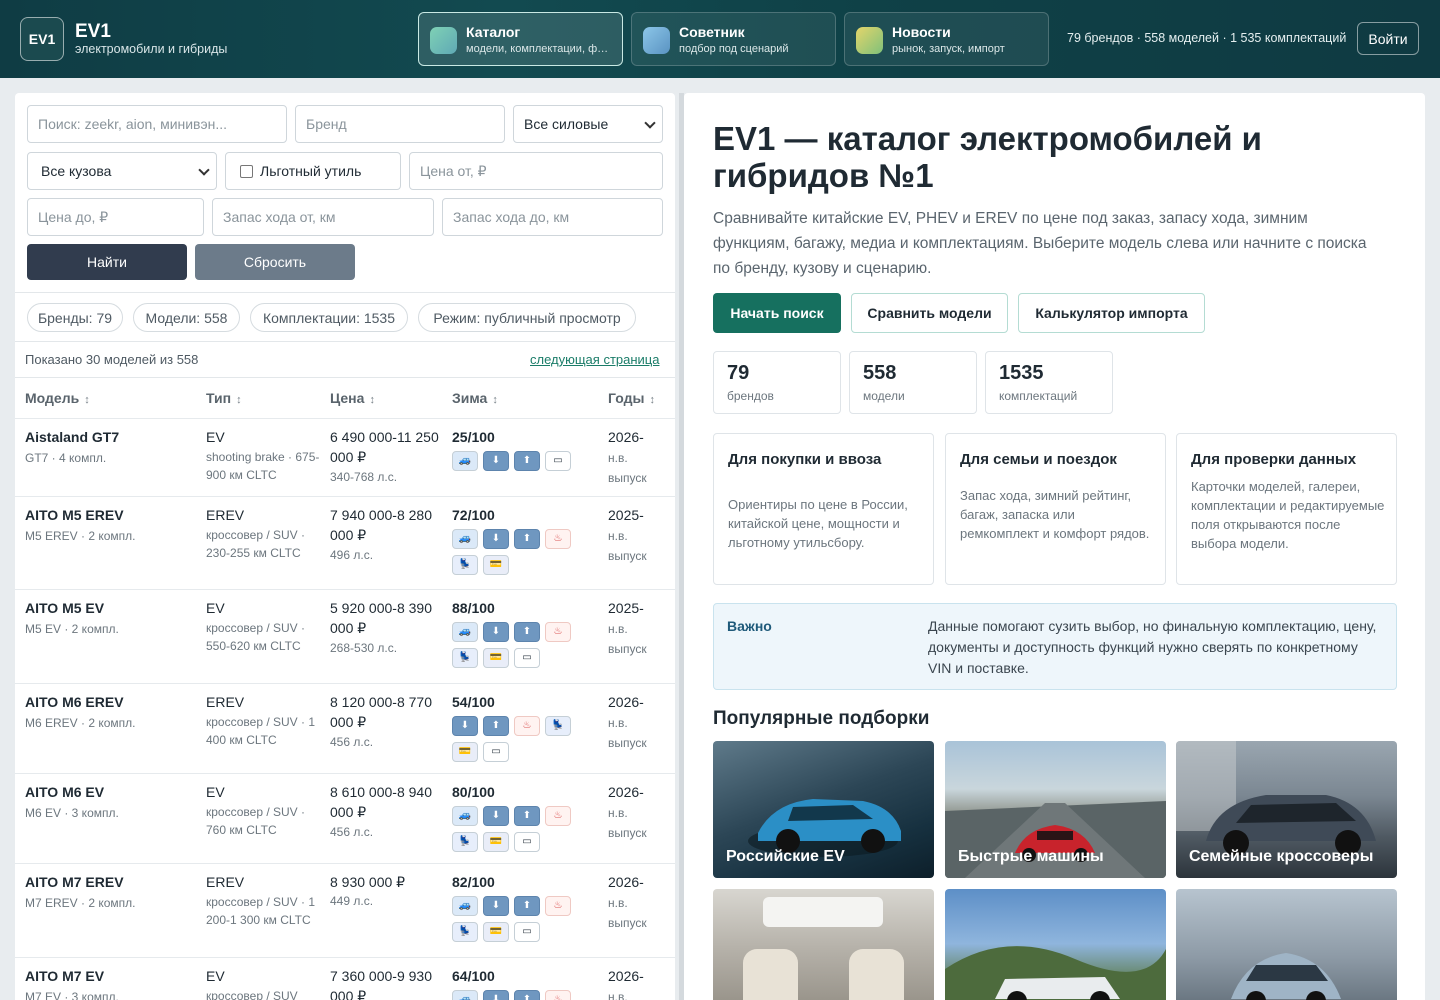  What do you see at coordinates (225, 702) in the screenshot?
I see `powertrain-type: EREV` at bounding box center [225, 702].